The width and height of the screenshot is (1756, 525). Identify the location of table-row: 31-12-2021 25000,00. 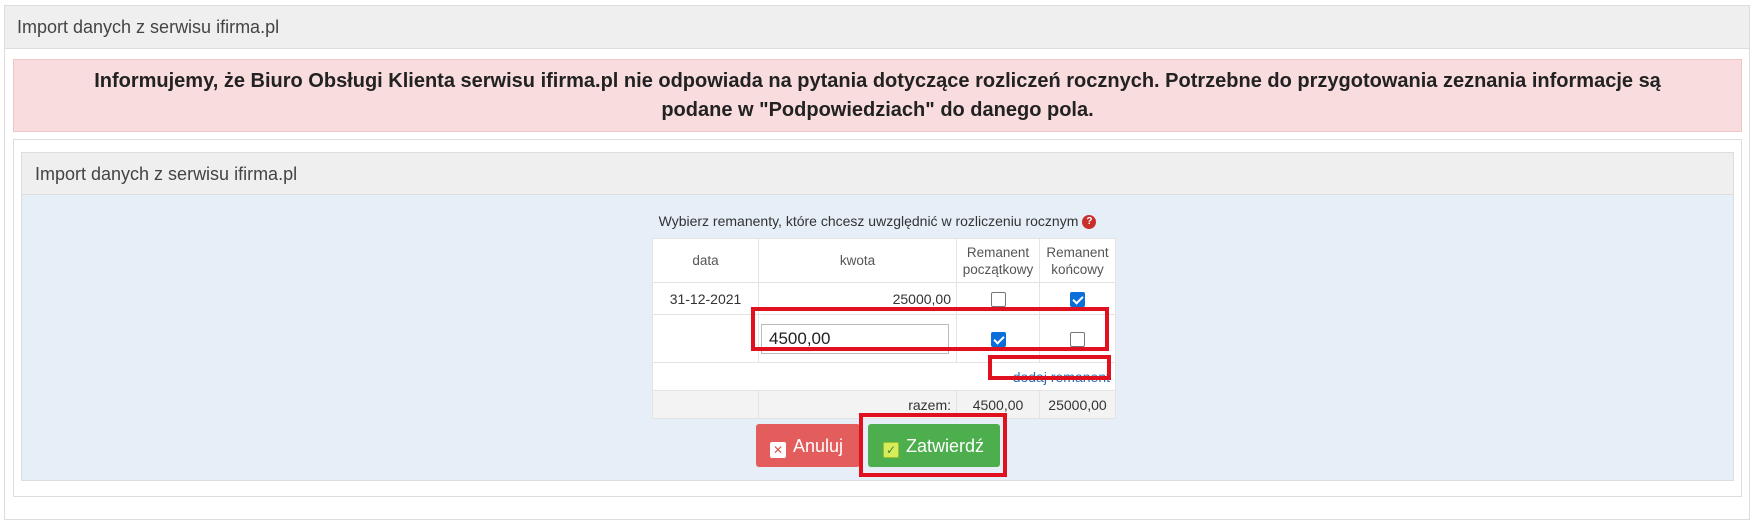
(884, 298).